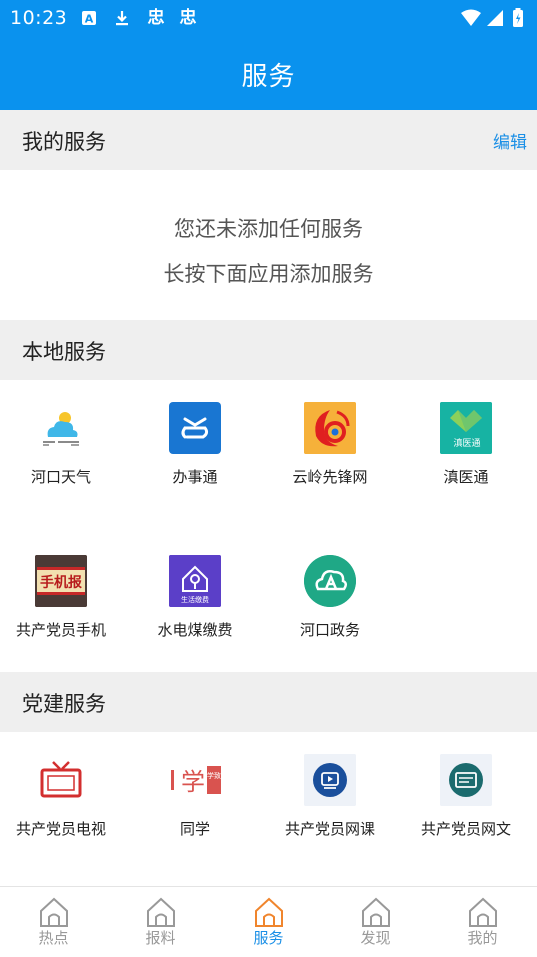 The width and height of the screenshot is (537, 957). What do you see at coordinates (330, 780) in the screenshot?
I see `video-course-icon` at bounding box center [330, 780].